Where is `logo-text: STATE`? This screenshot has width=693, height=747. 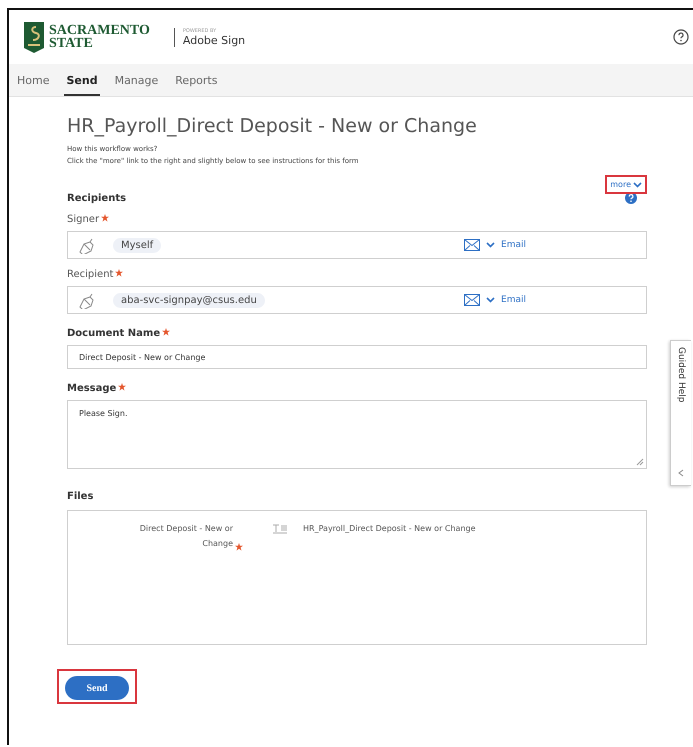 logo-text: STATE is located at coordinates (71, 43).